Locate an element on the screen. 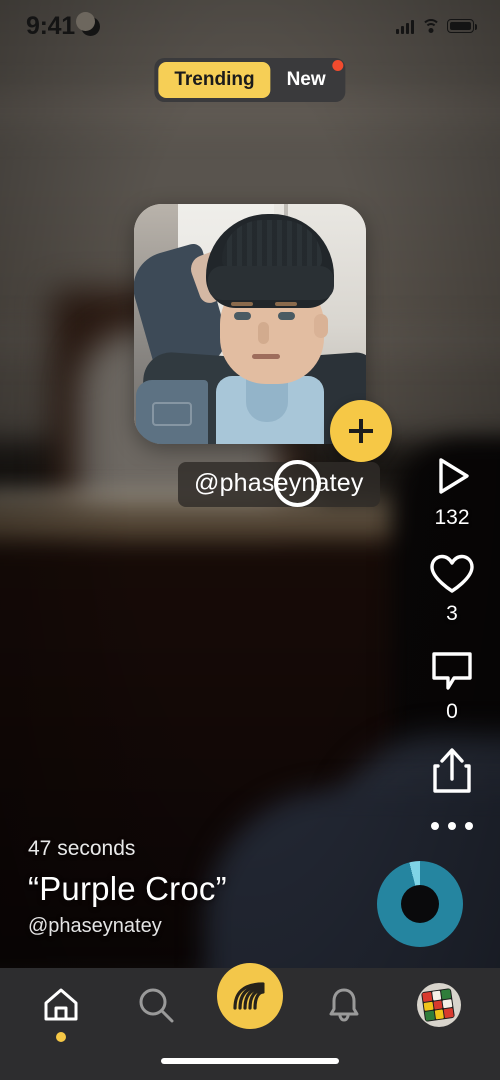  play-icon is located at coordinates (452, 476).